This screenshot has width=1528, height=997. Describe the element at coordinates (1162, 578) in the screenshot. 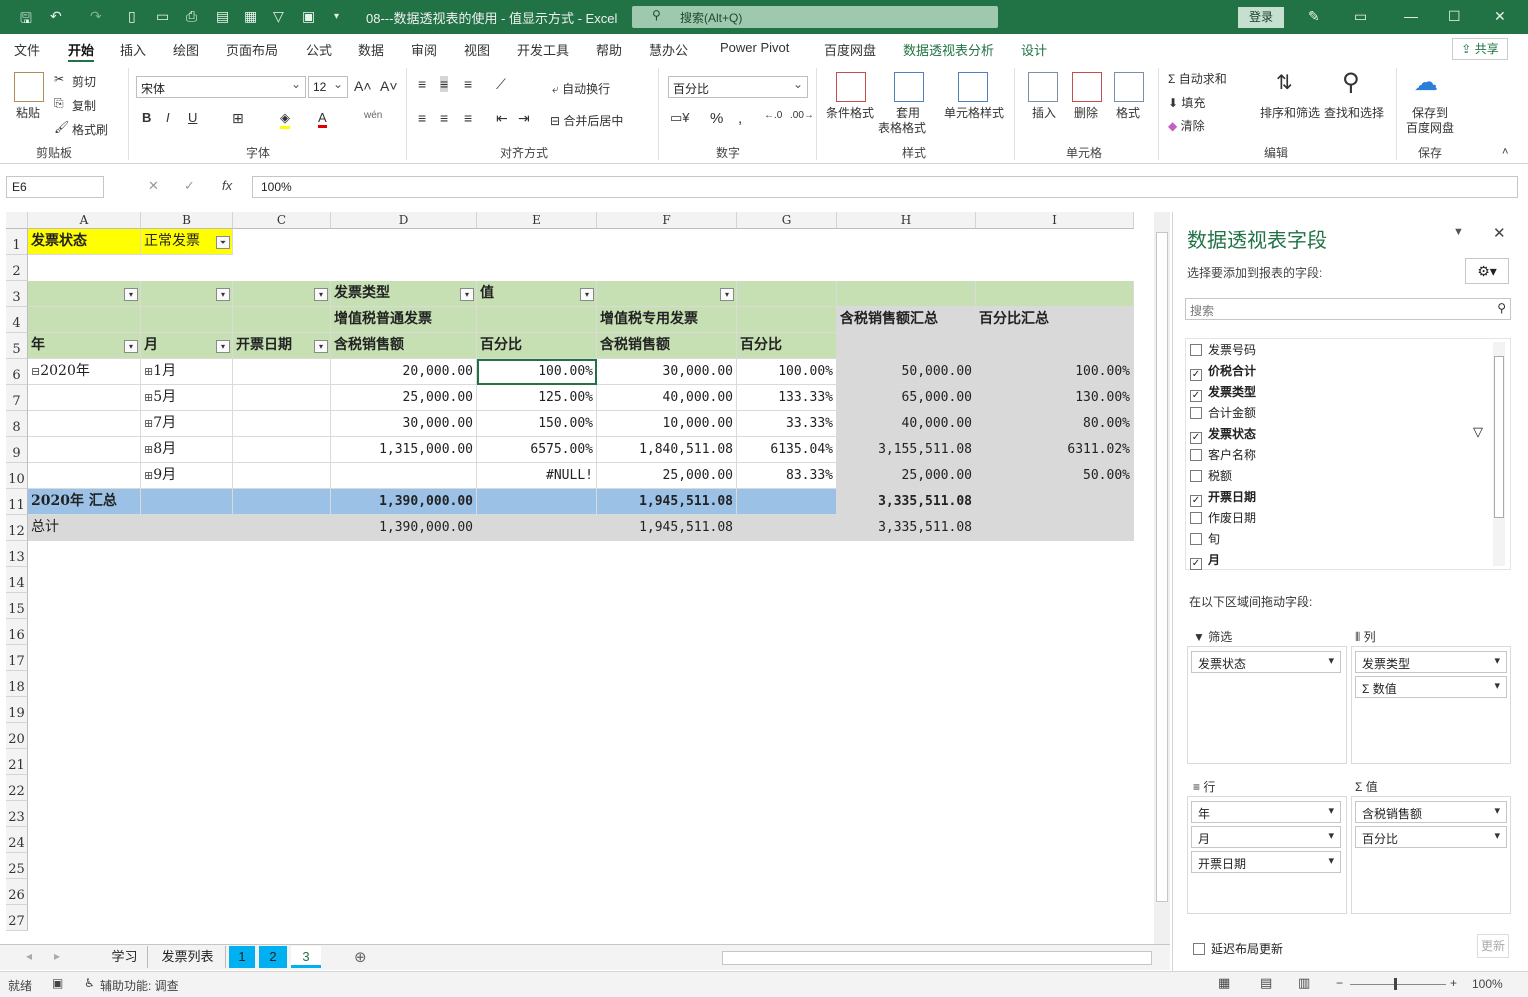

I see `vertical-scrollbar` at that location.